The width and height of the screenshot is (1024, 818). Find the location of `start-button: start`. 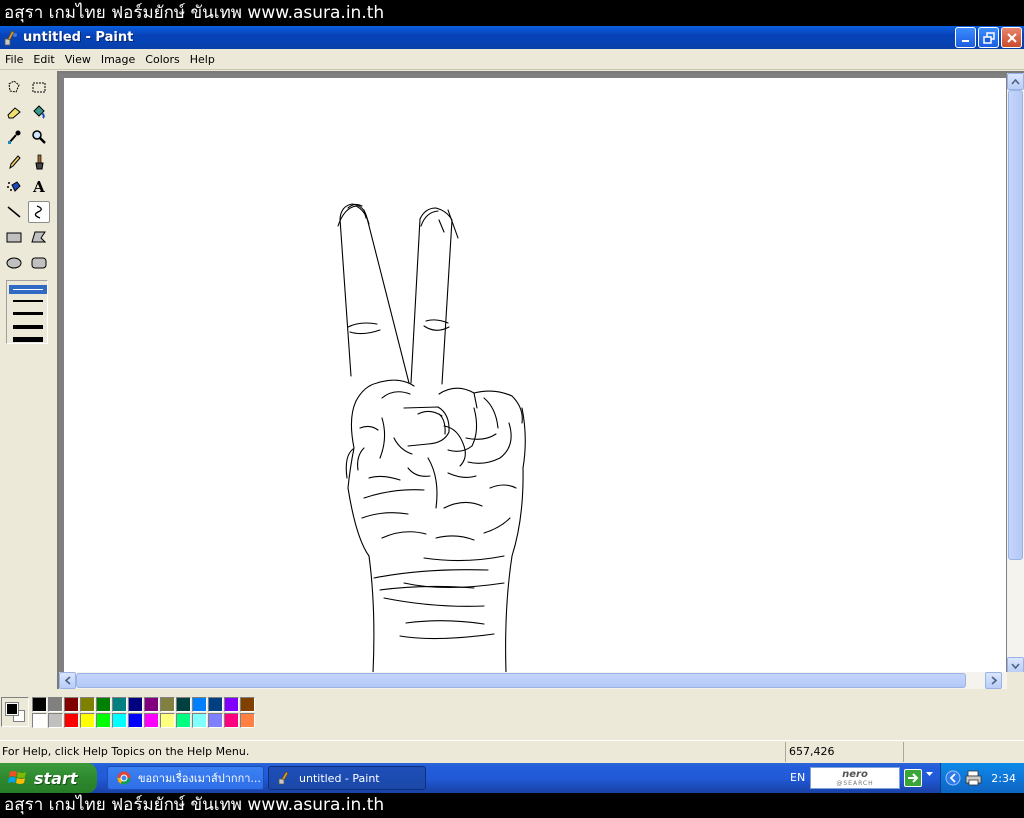

start-button: start is located at coordinates (48, 778).